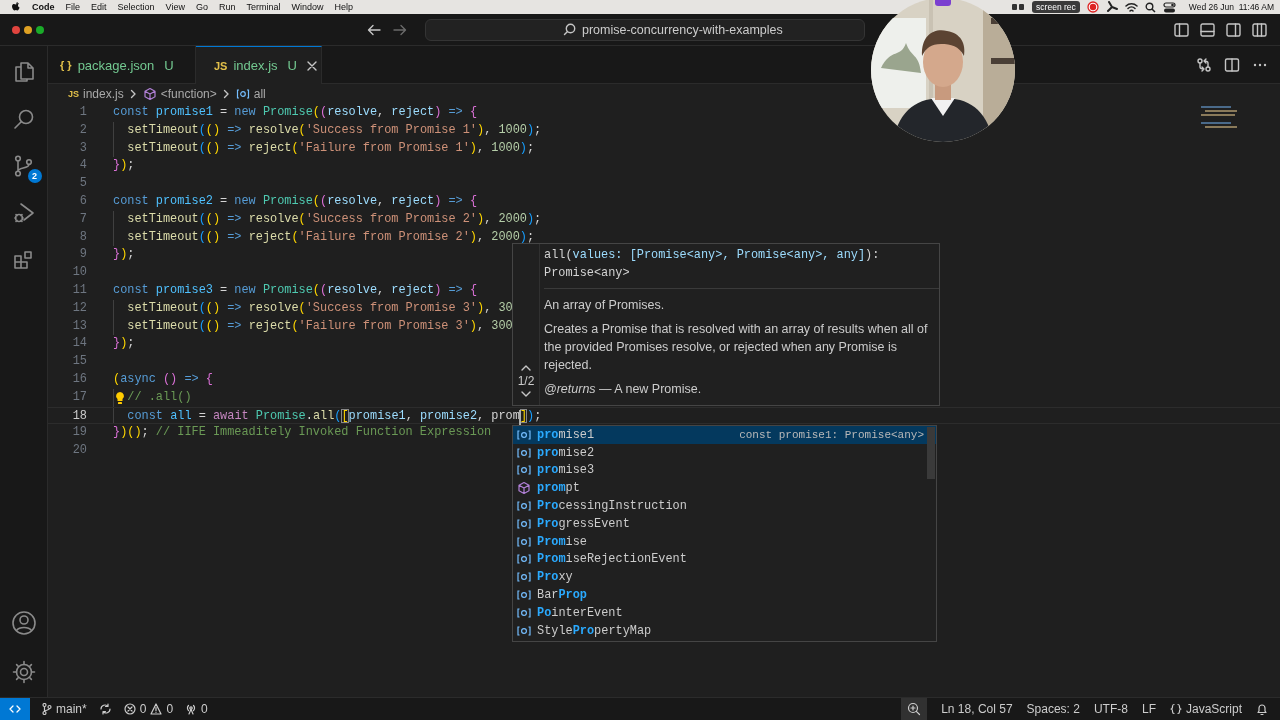  I want to click on menu-item: Run, so click(227, 7).